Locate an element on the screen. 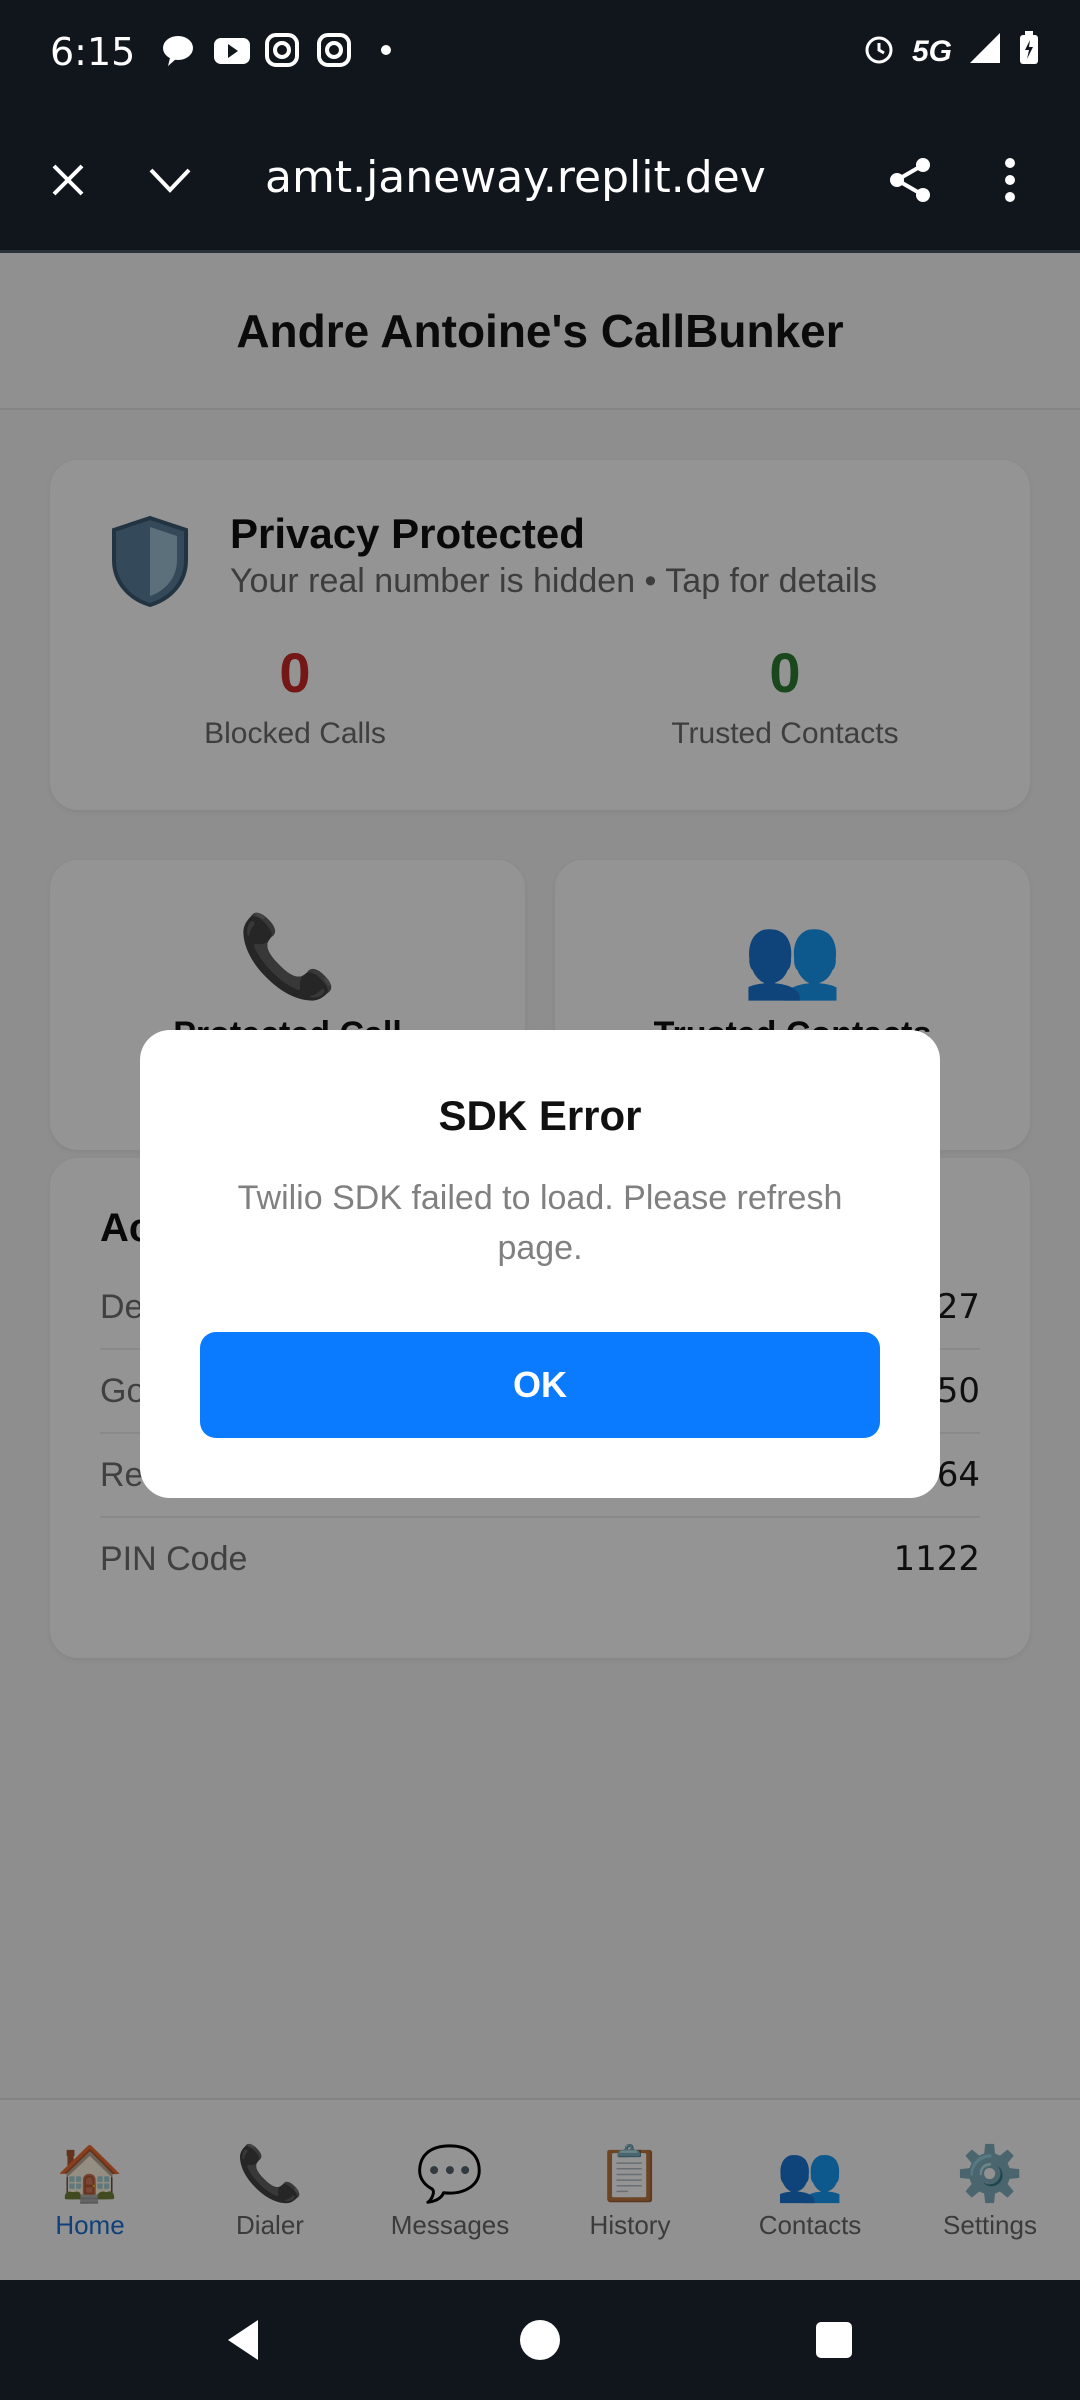 Image resolution: width=1080 pixels, height=2400 pixels. share-button is located at coordinates (910, 180).